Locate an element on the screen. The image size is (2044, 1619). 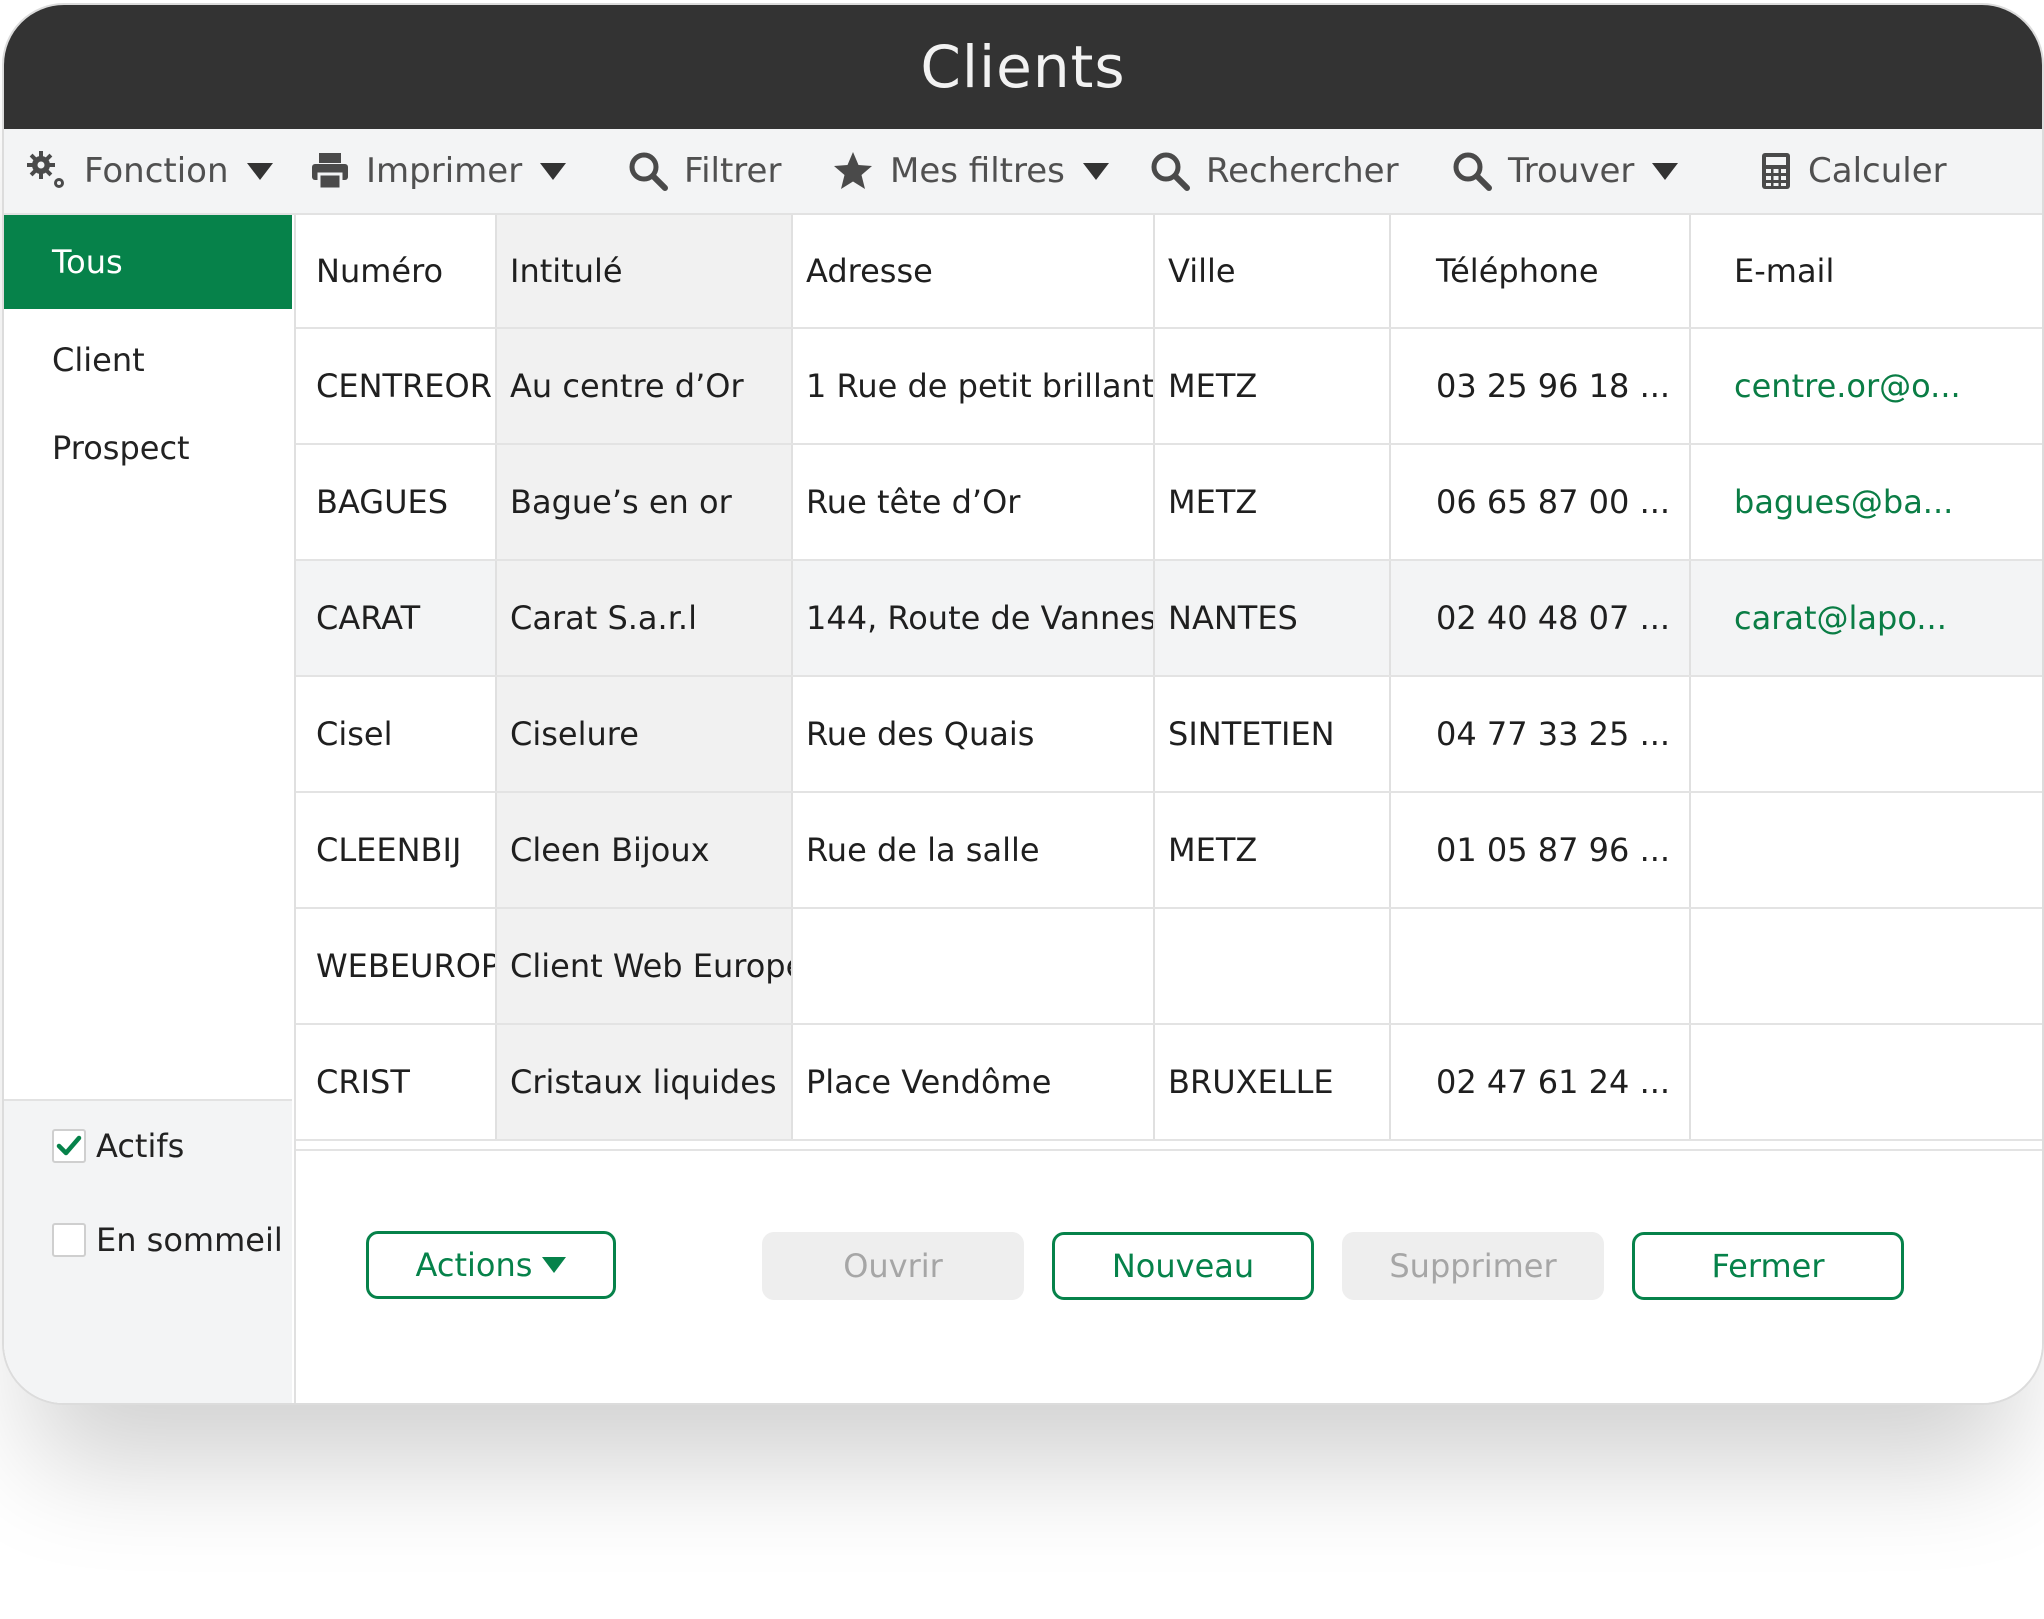
sidebar-item-prospect: Prospect is located at coordinates (148, 448).